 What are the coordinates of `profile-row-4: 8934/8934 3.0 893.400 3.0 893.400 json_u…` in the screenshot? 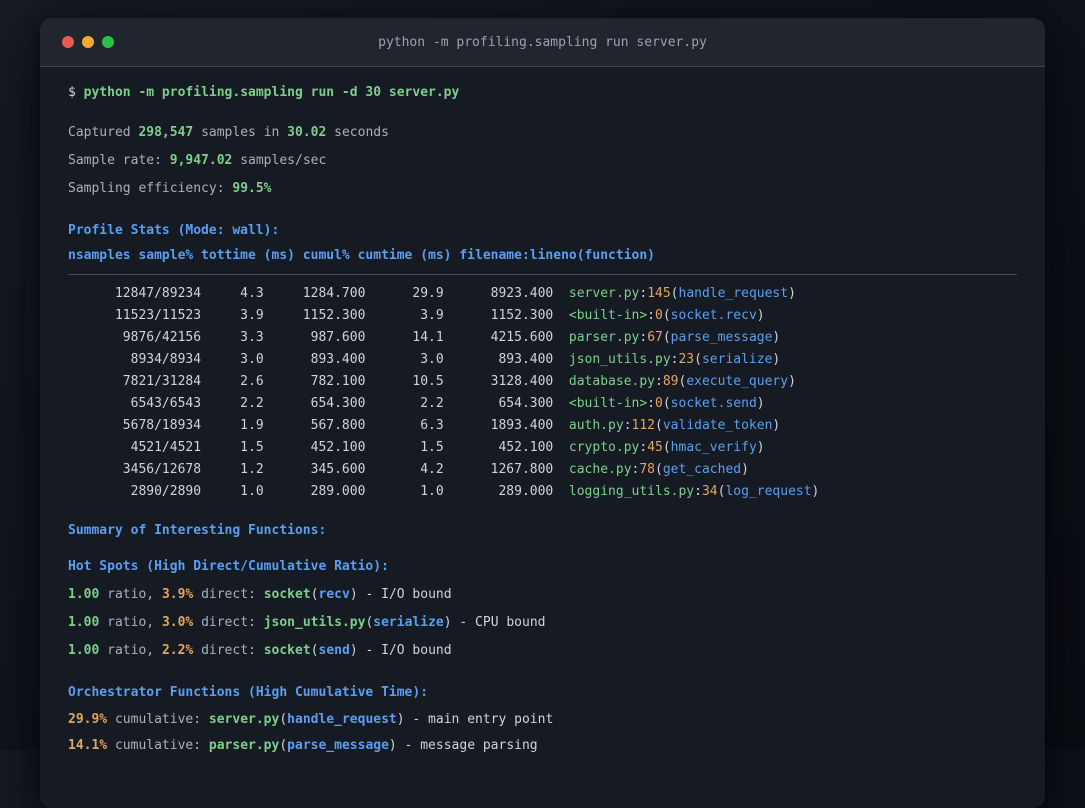 It's located at (542, 360).